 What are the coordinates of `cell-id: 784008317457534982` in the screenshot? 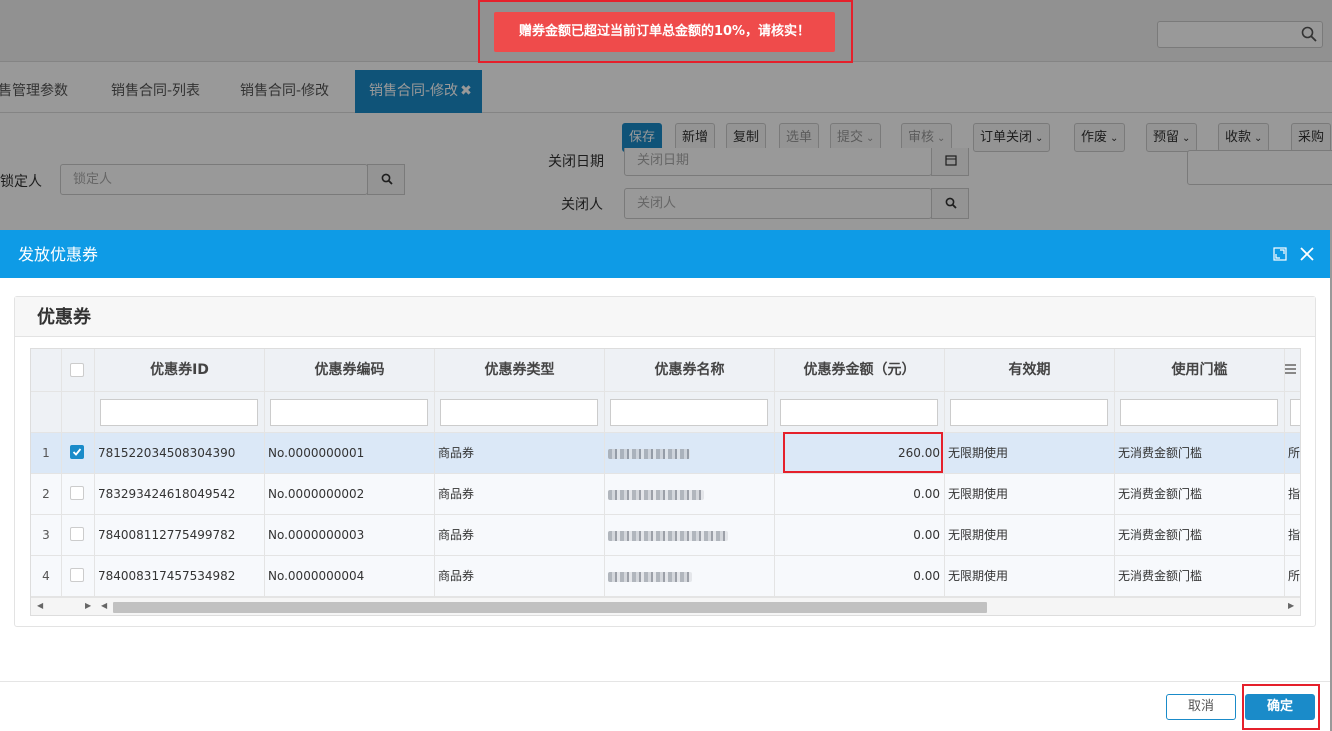 It's located at (180, 576).